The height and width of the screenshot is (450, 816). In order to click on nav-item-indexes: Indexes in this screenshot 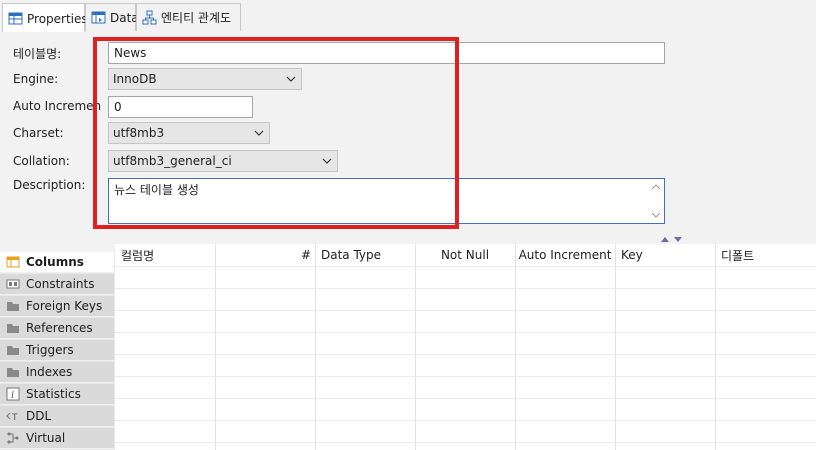, I will do `click(57, 372)`.